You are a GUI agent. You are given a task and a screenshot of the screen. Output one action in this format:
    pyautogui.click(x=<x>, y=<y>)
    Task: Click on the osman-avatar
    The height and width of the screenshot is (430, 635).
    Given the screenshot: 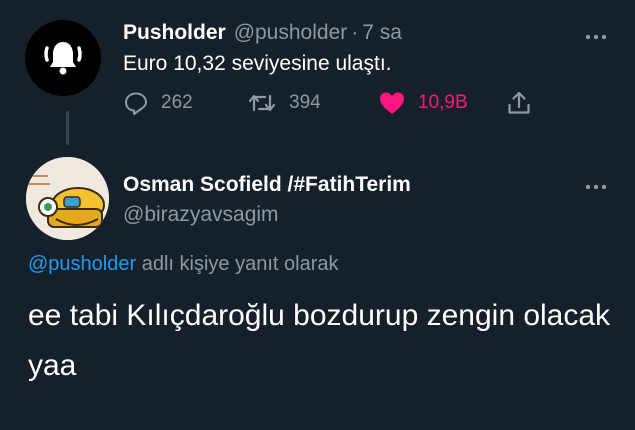 What is the action you would take?
    pyautogui.click(x=67, y=198)
    